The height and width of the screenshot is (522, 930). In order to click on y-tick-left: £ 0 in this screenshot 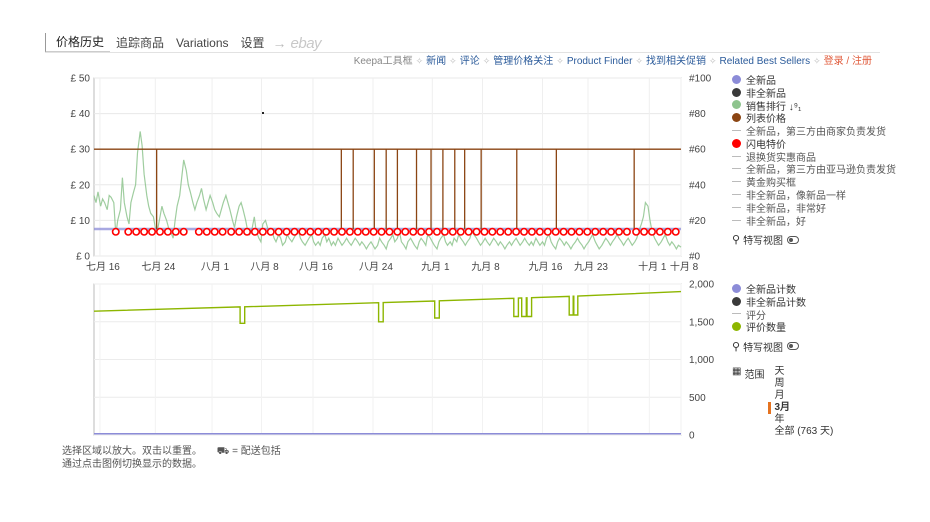, I will do `click(83, 257)`.